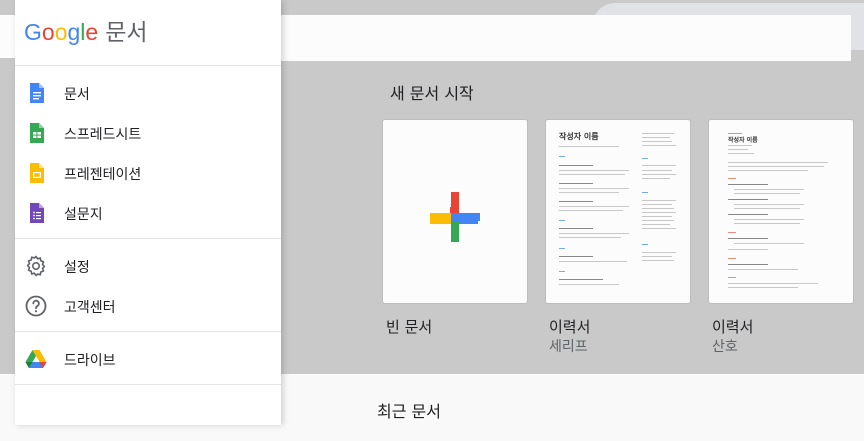 The width and height of the screenshot is (864, 441). I want to click on nav-label: 설문지, so click(83, 215).